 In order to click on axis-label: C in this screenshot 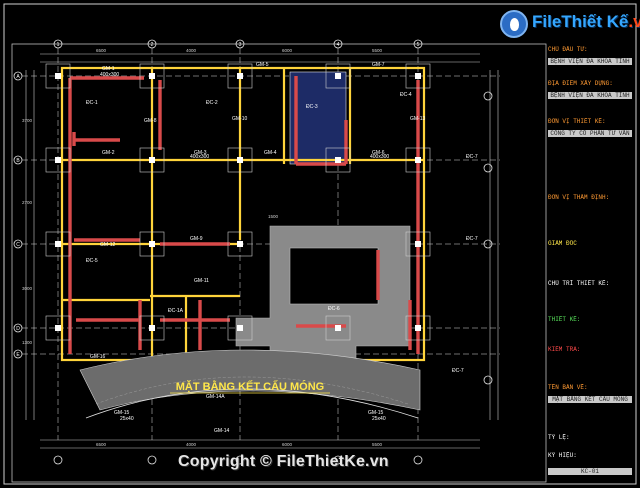, I will do `click(18, 245)`.